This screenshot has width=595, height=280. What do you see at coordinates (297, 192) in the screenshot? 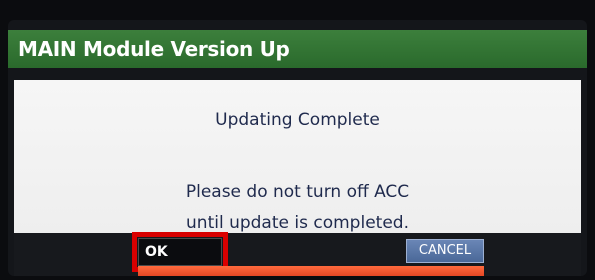
I see `warning-message-line-1: Please do not turn off ACC` at bounding box center [297, 192].